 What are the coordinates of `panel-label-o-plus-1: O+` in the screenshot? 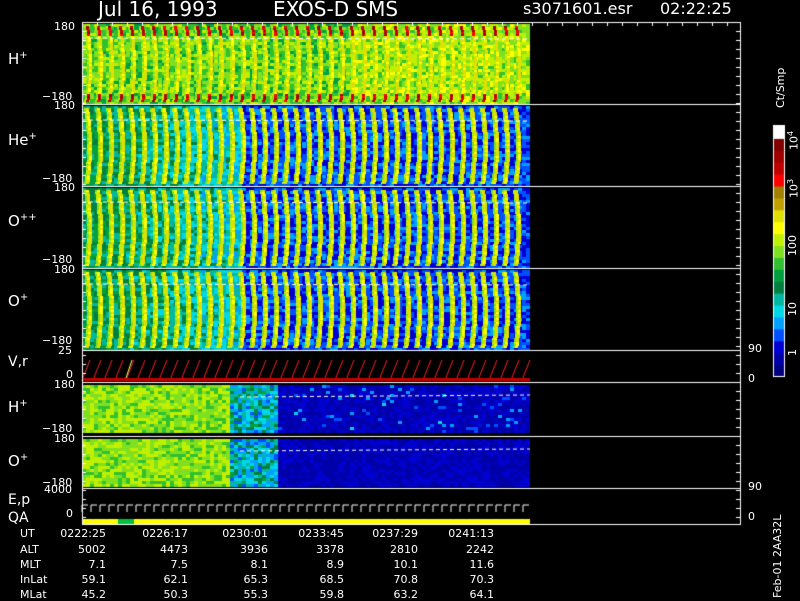 It's located at (18, 301).